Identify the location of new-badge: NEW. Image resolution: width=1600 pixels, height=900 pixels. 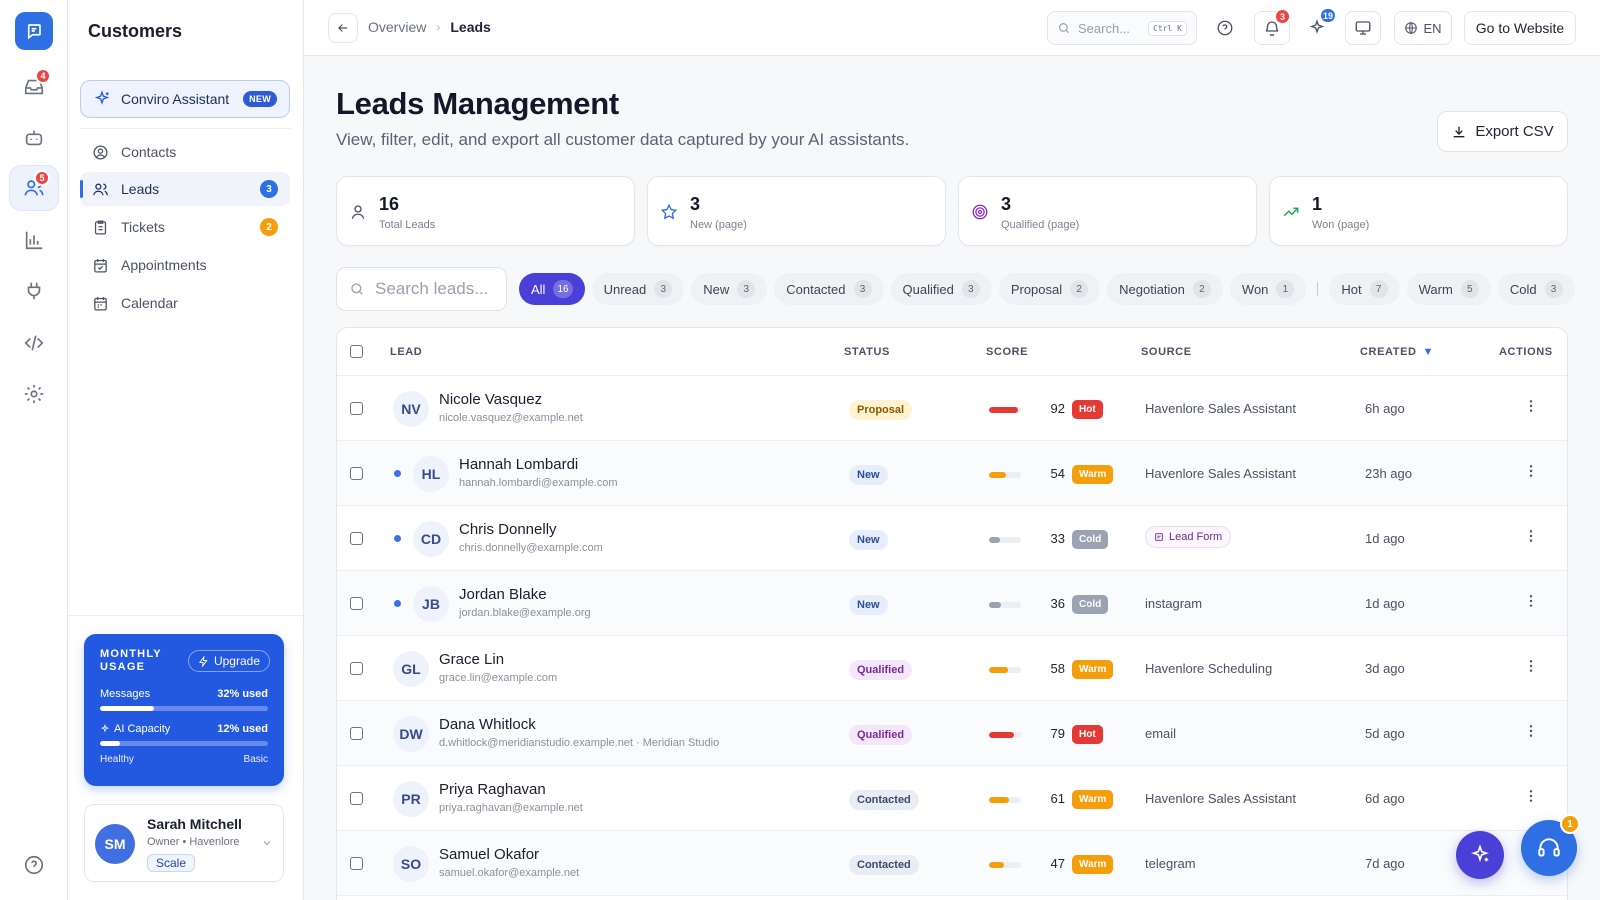
(260, 99).